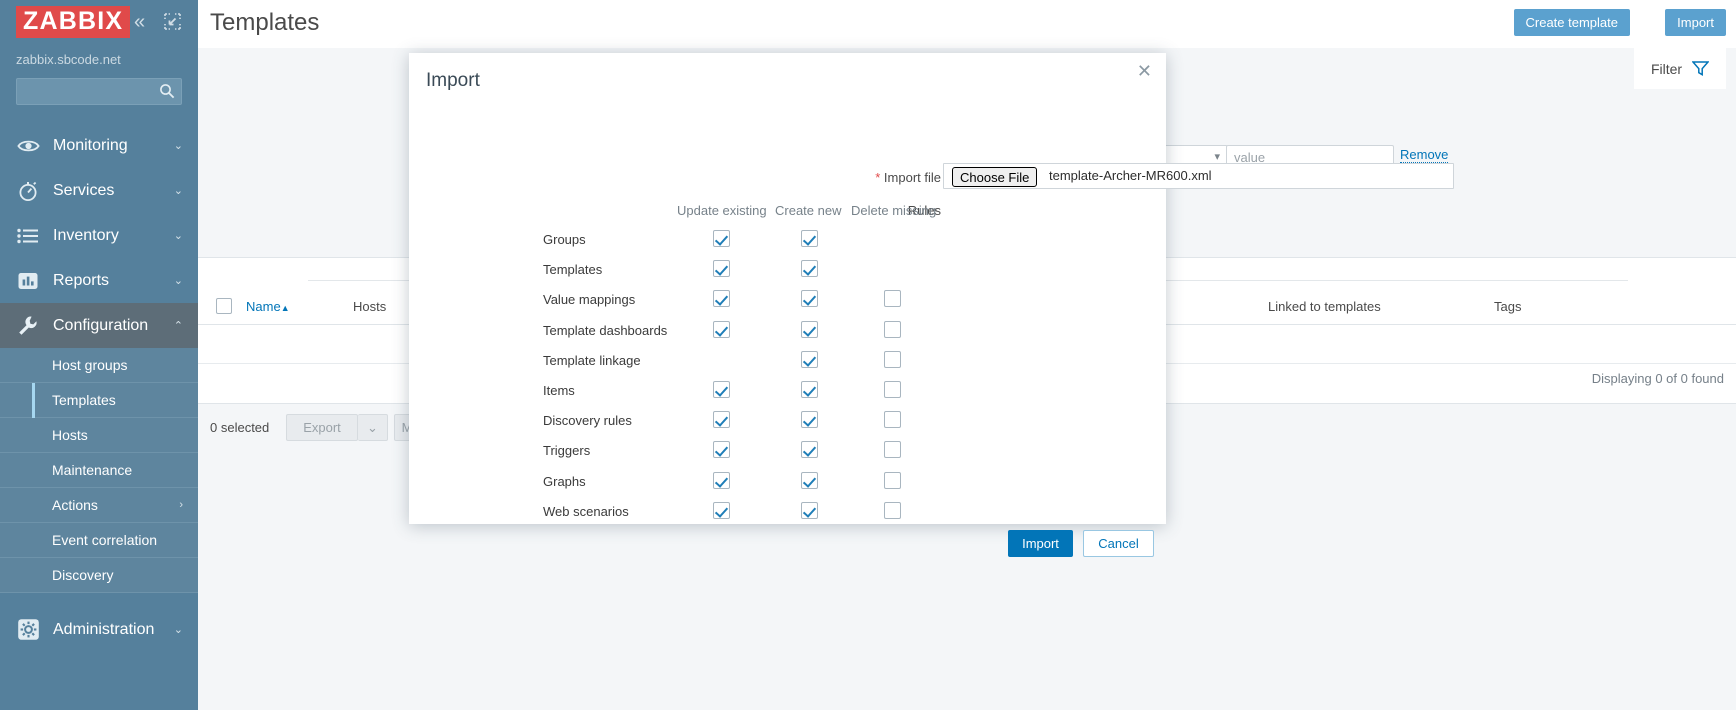 The width and height of the screenshot is (1736, 710). I want to click on rule-label: Graphs, so click(564, 481).